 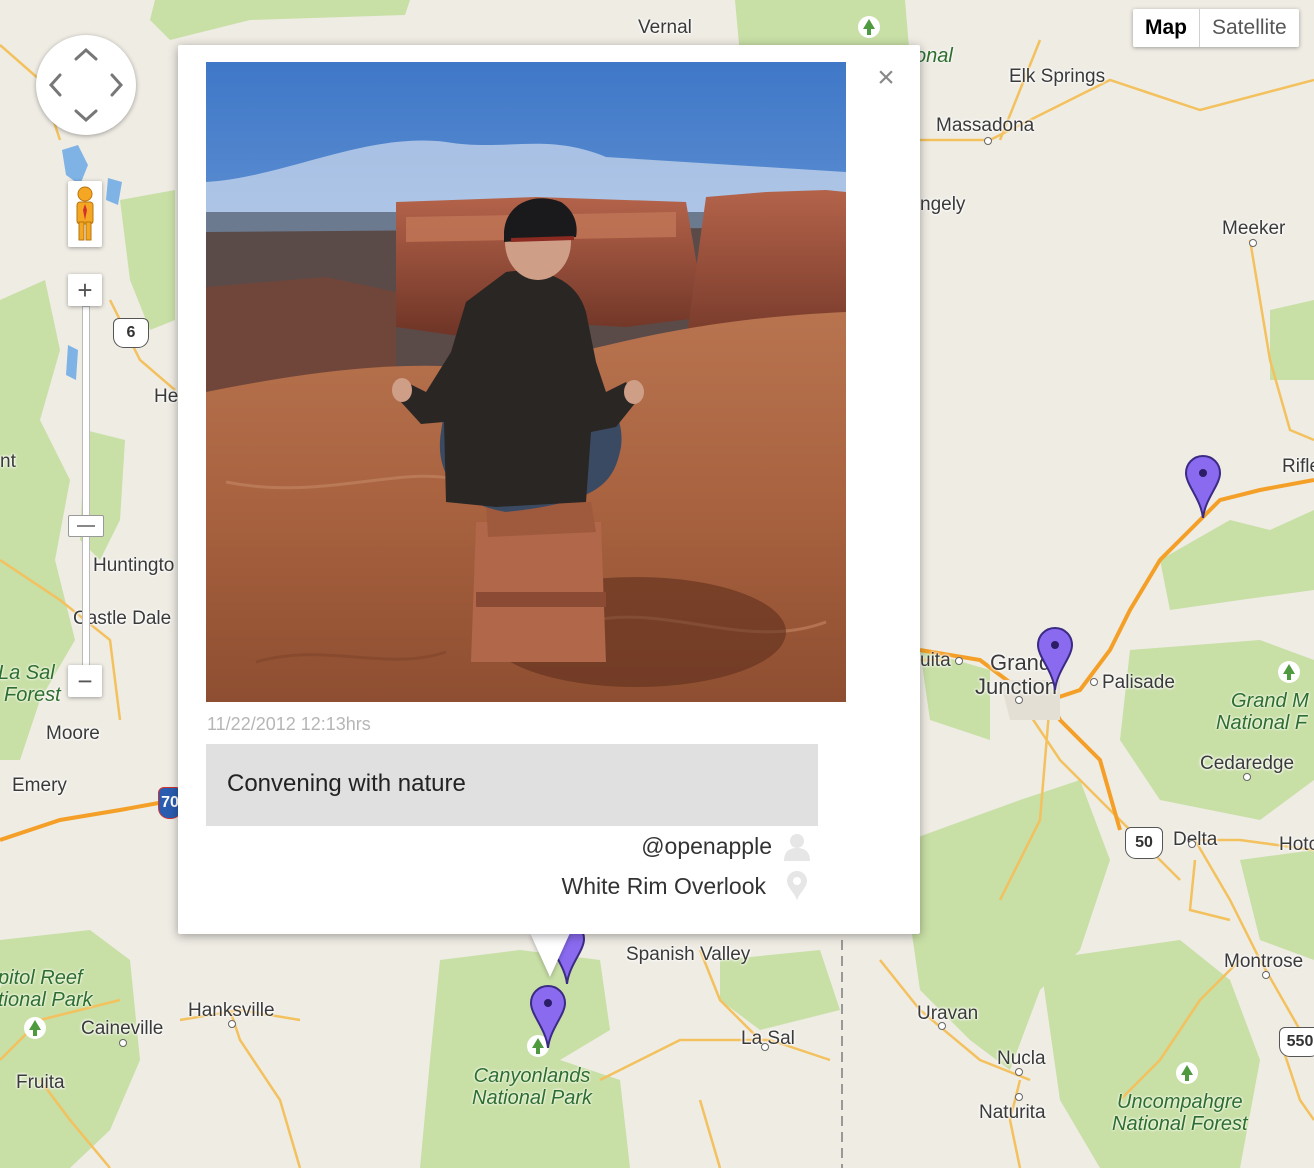 What do you see at coordinates (86, 85) in the screenshot?
I see `pan-control` at bounding box center [86, 85].